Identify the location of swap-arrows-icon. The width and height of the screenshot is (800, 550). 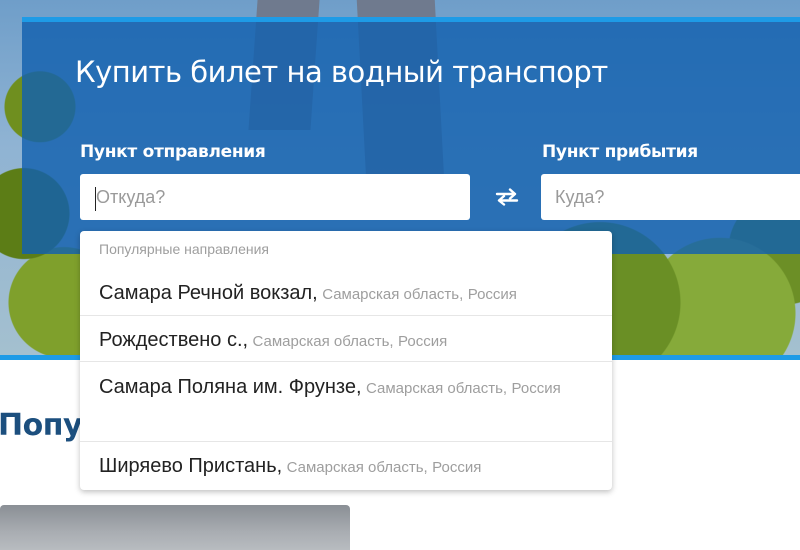
(507, 197).